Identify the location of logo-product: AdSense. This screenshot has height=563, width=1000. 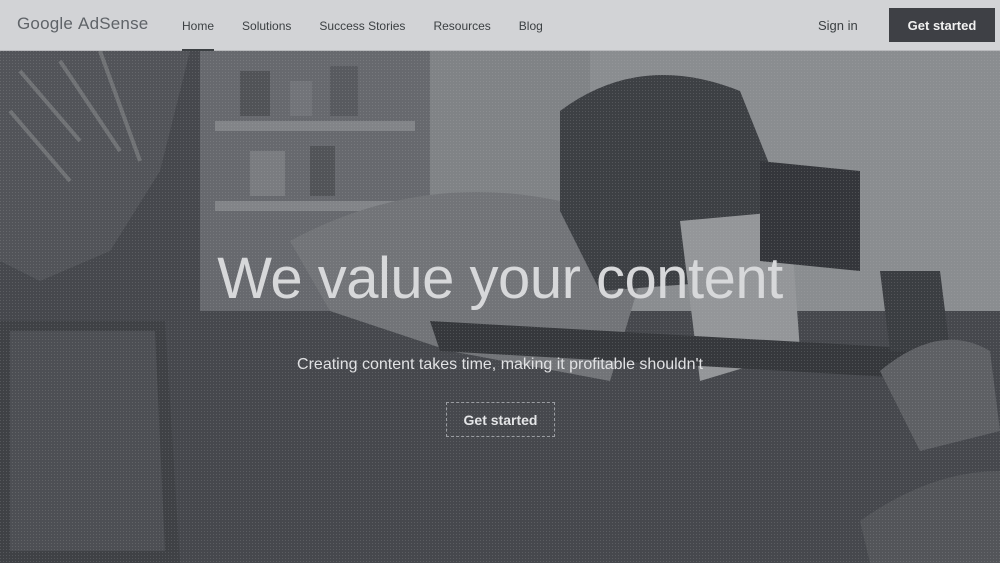
(113, 23).